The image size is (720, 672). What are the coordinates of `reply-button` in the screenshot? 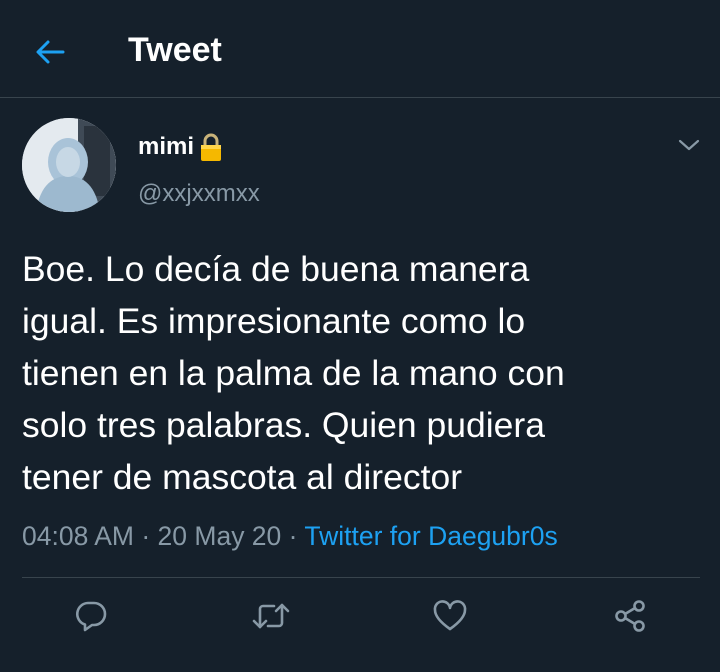 It's located at (91, 616).